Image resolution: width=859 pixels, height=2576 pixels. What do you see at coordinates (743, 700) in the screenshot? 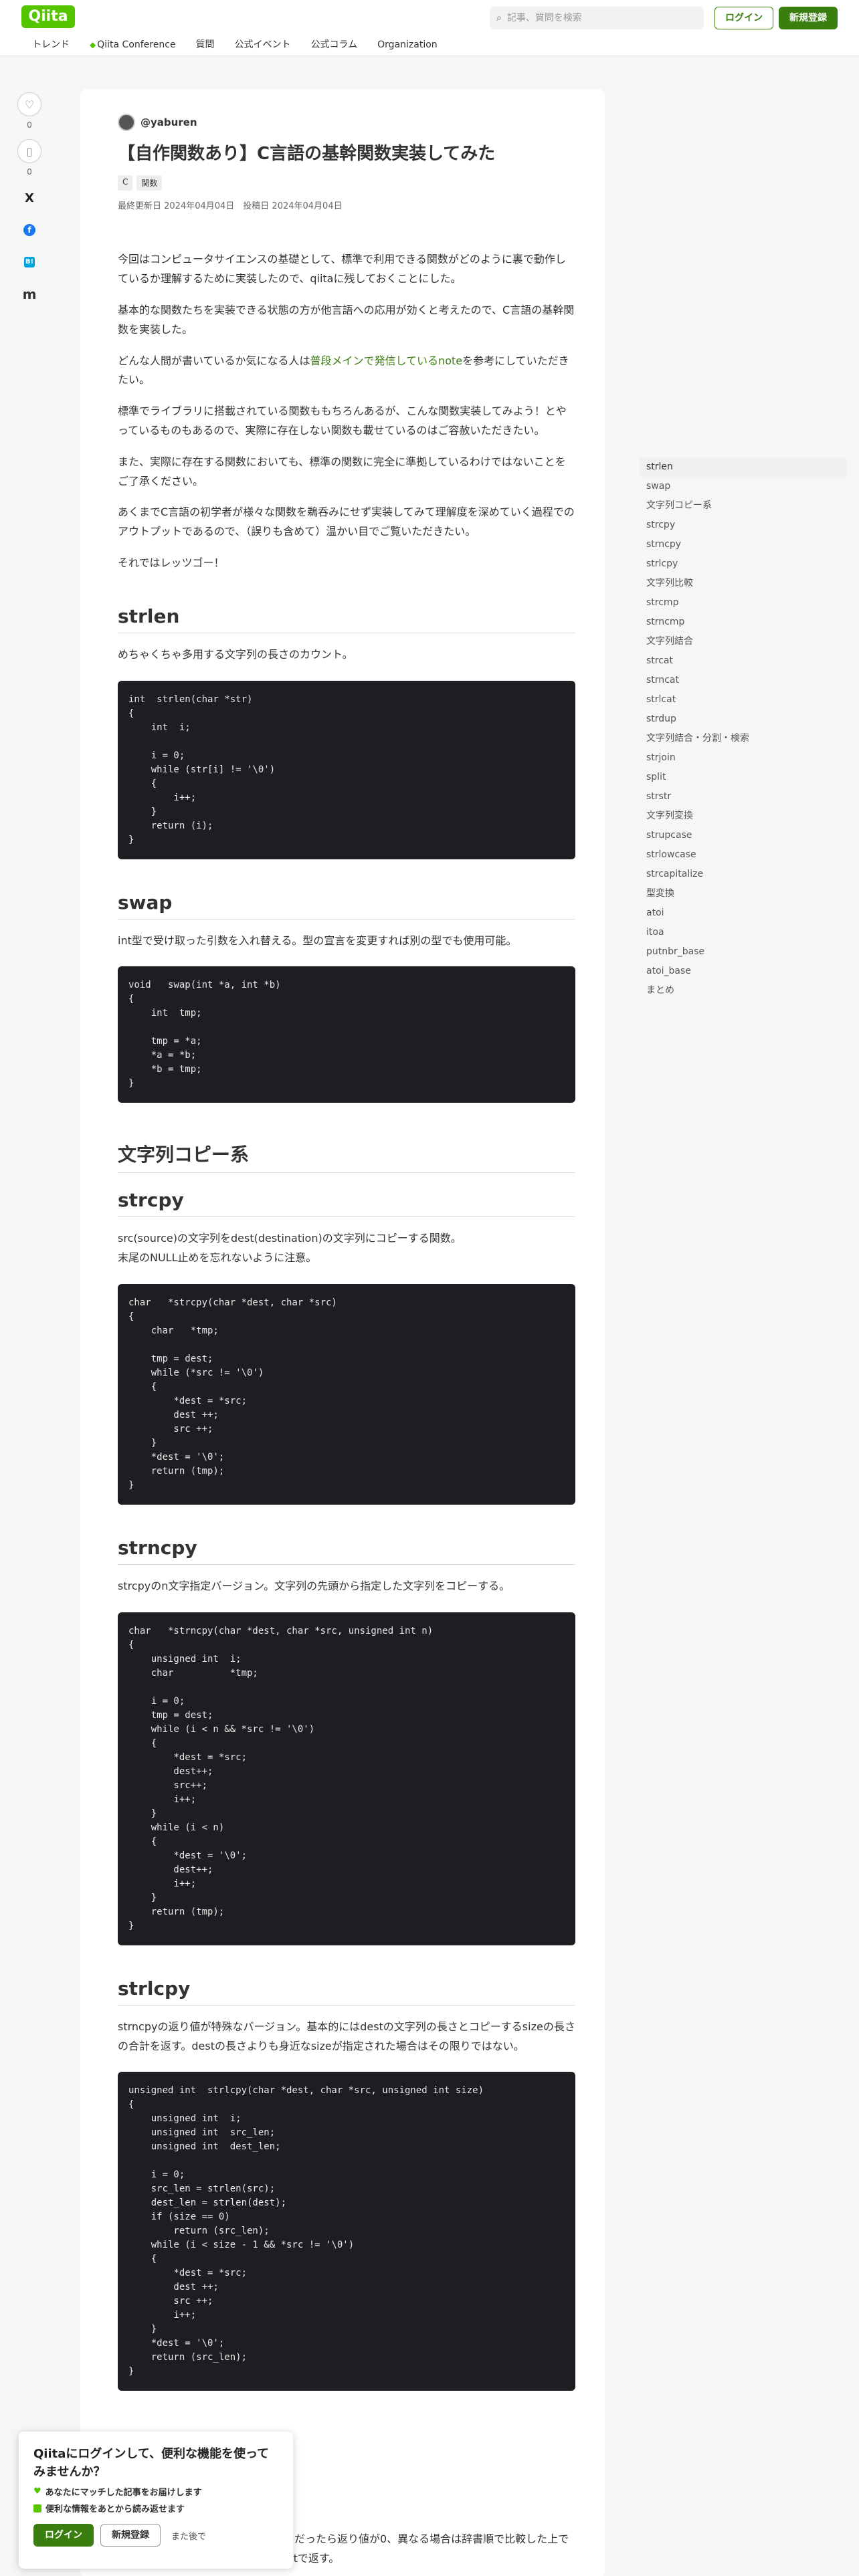
I see `toc-item: strlcat` at bounding box center [743, 700].